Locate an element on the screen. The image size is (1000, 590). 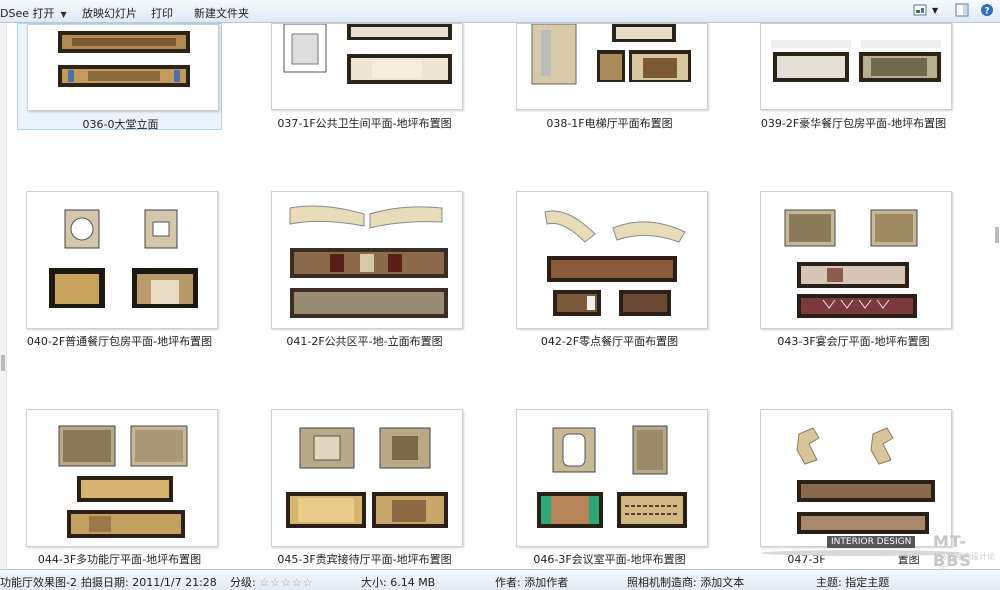
thumbnail-item: 037-1F公共卫生间平面-地坪布置图 is located at coordinates (364, 76).